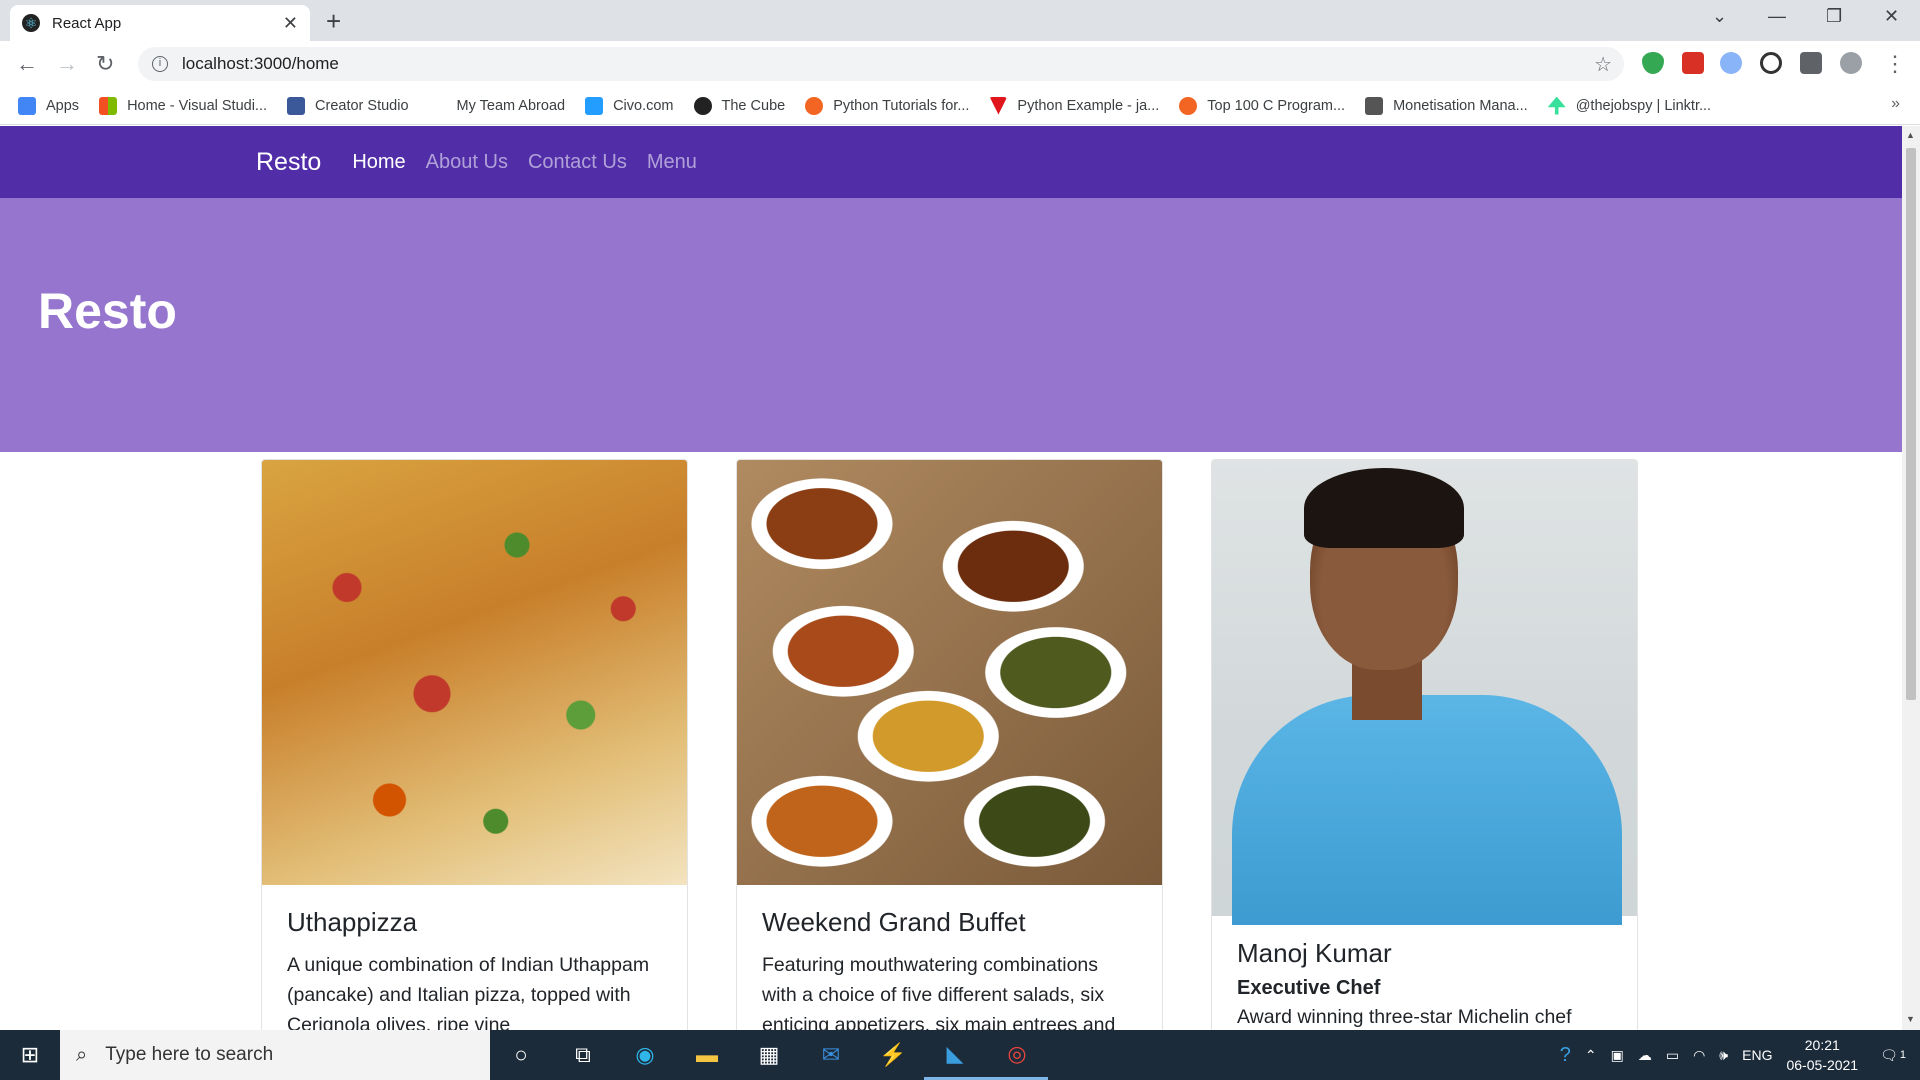  What do you see at coordinates (1374, 105) in the screenshot?
I see `monetisation-icon` at bounding box center [1374, 105].